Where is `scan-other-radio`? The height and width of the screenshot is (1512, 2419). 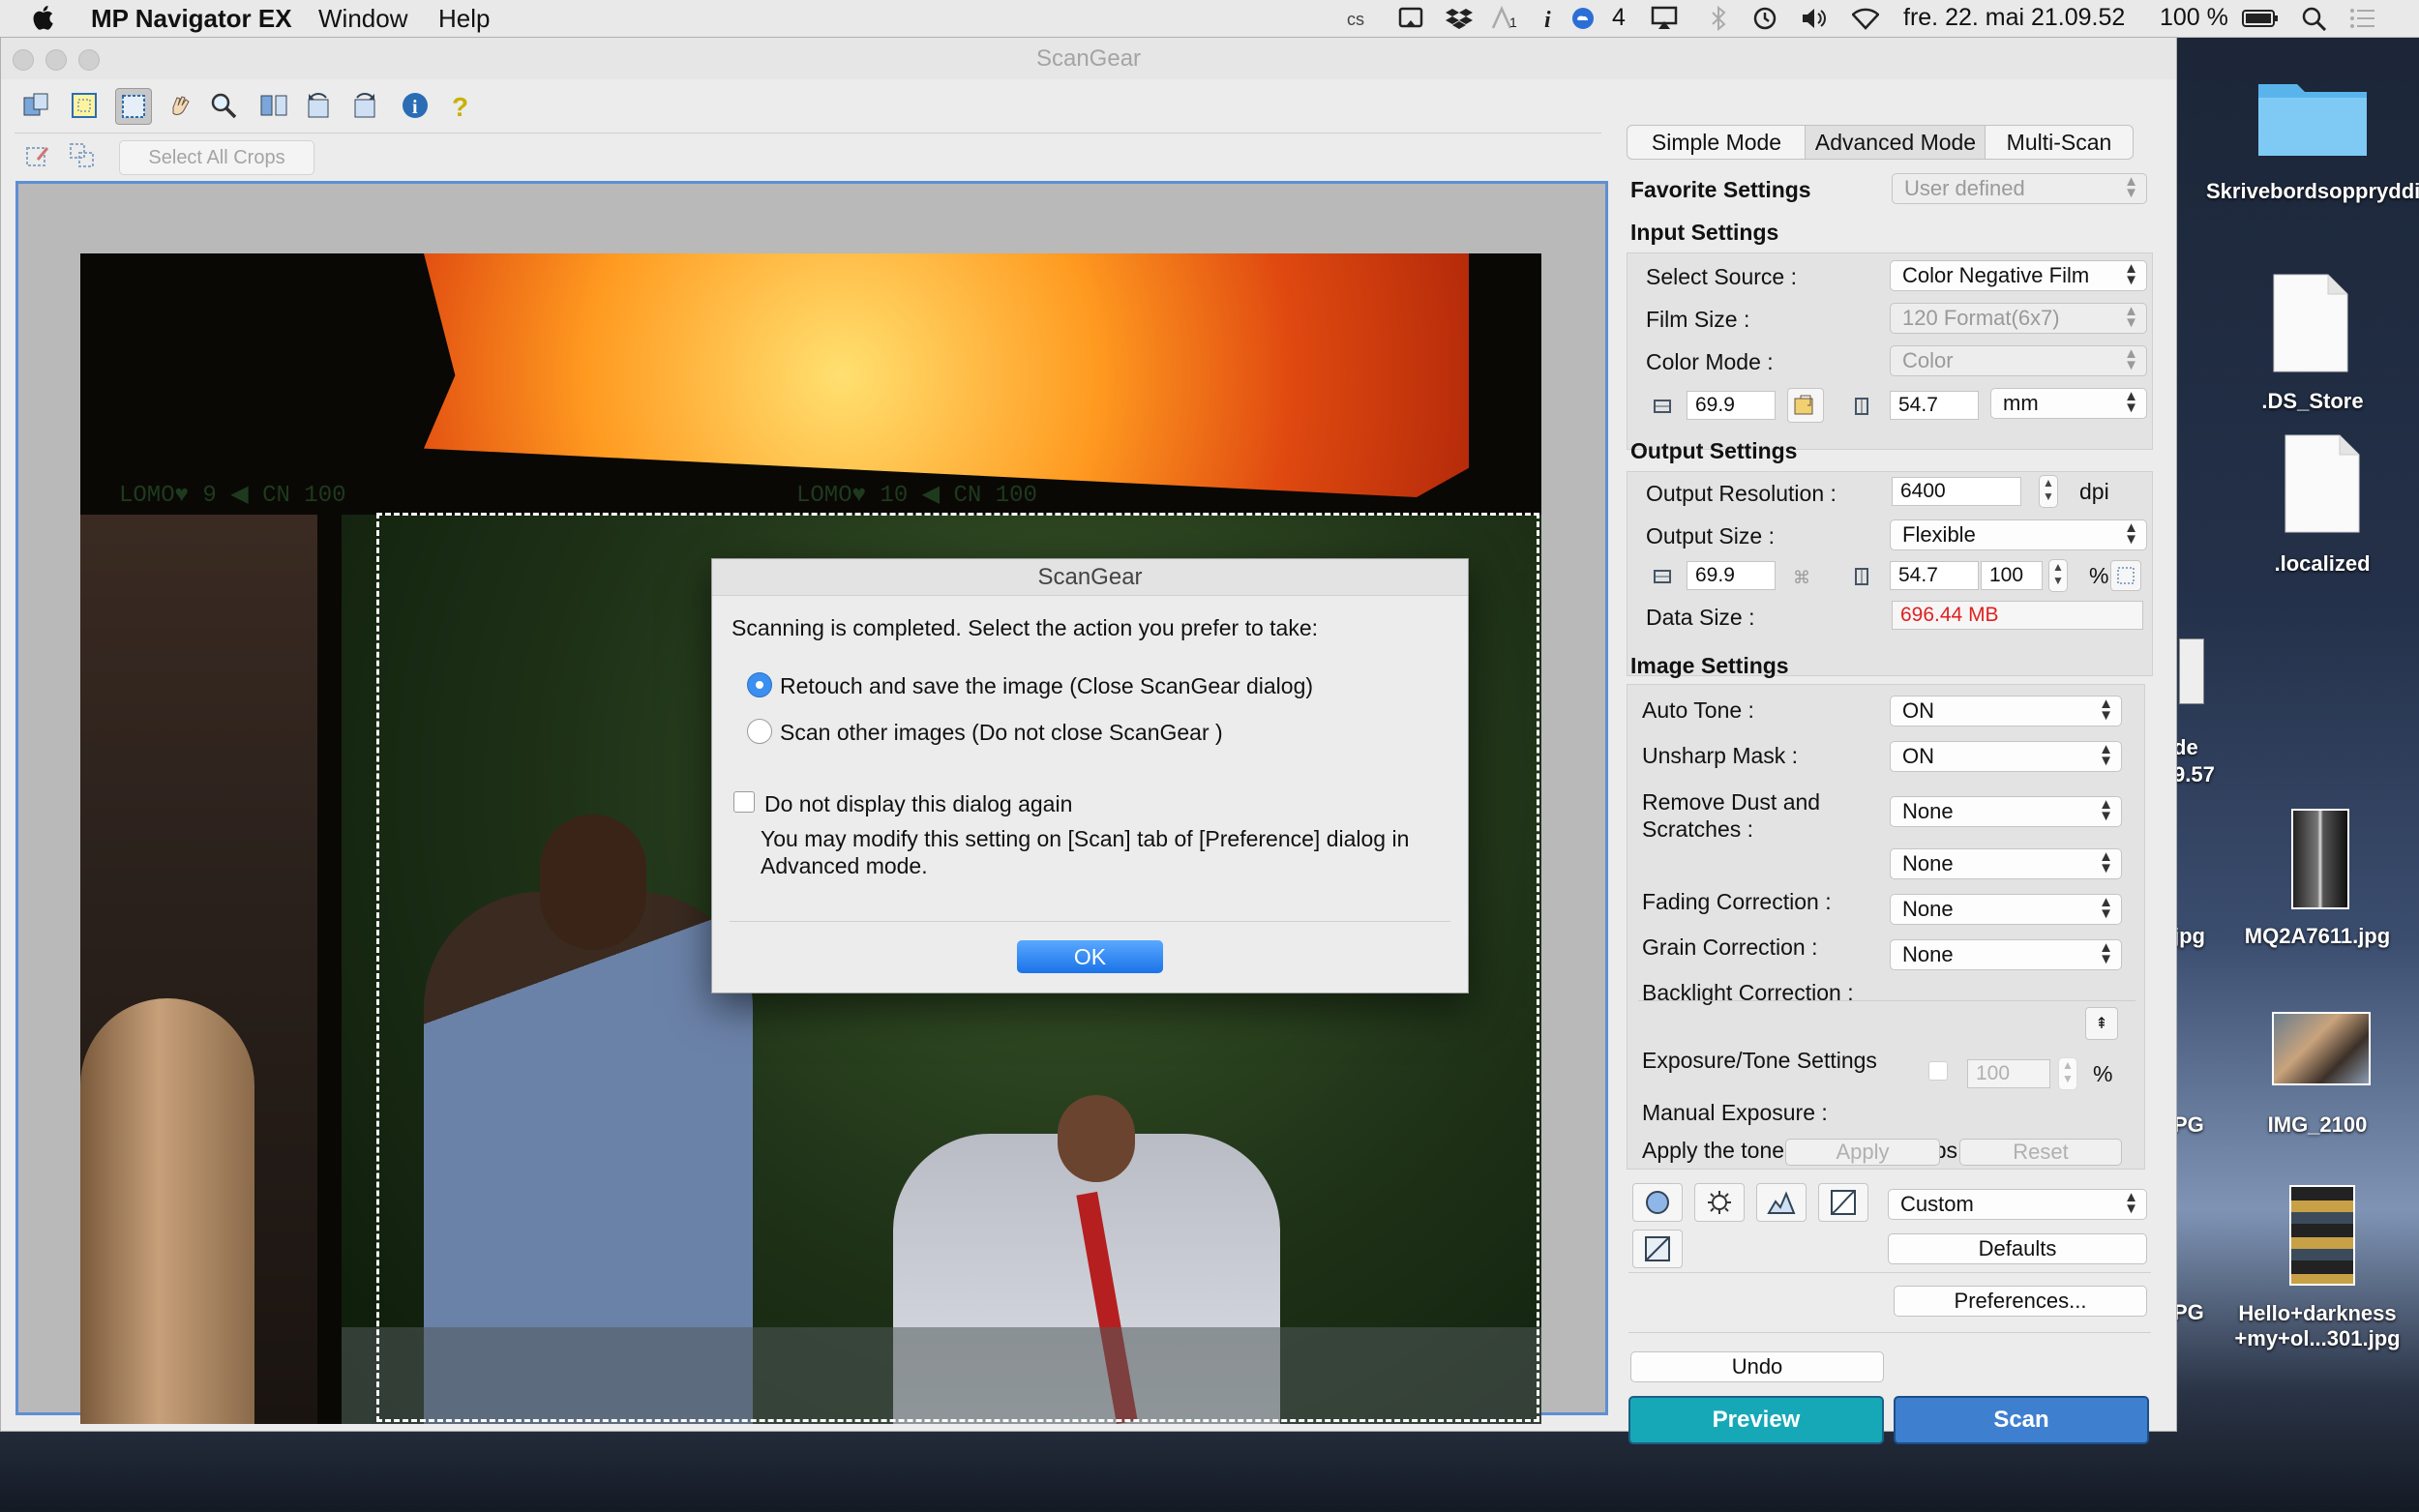
scan-other-radio is located at coordinates (759, 732).